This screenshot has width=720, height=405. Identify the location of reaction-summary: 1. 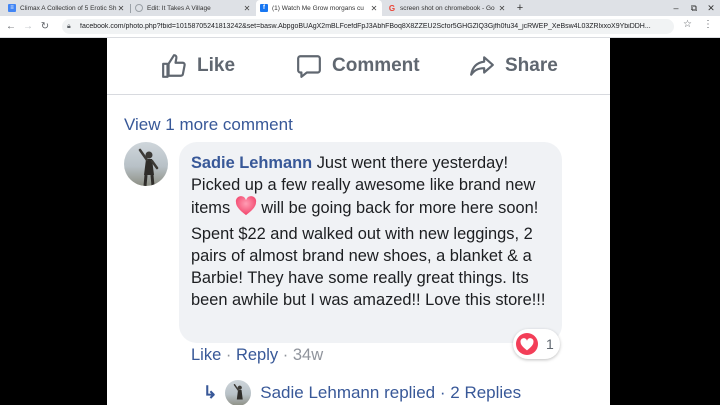
(536, 344).